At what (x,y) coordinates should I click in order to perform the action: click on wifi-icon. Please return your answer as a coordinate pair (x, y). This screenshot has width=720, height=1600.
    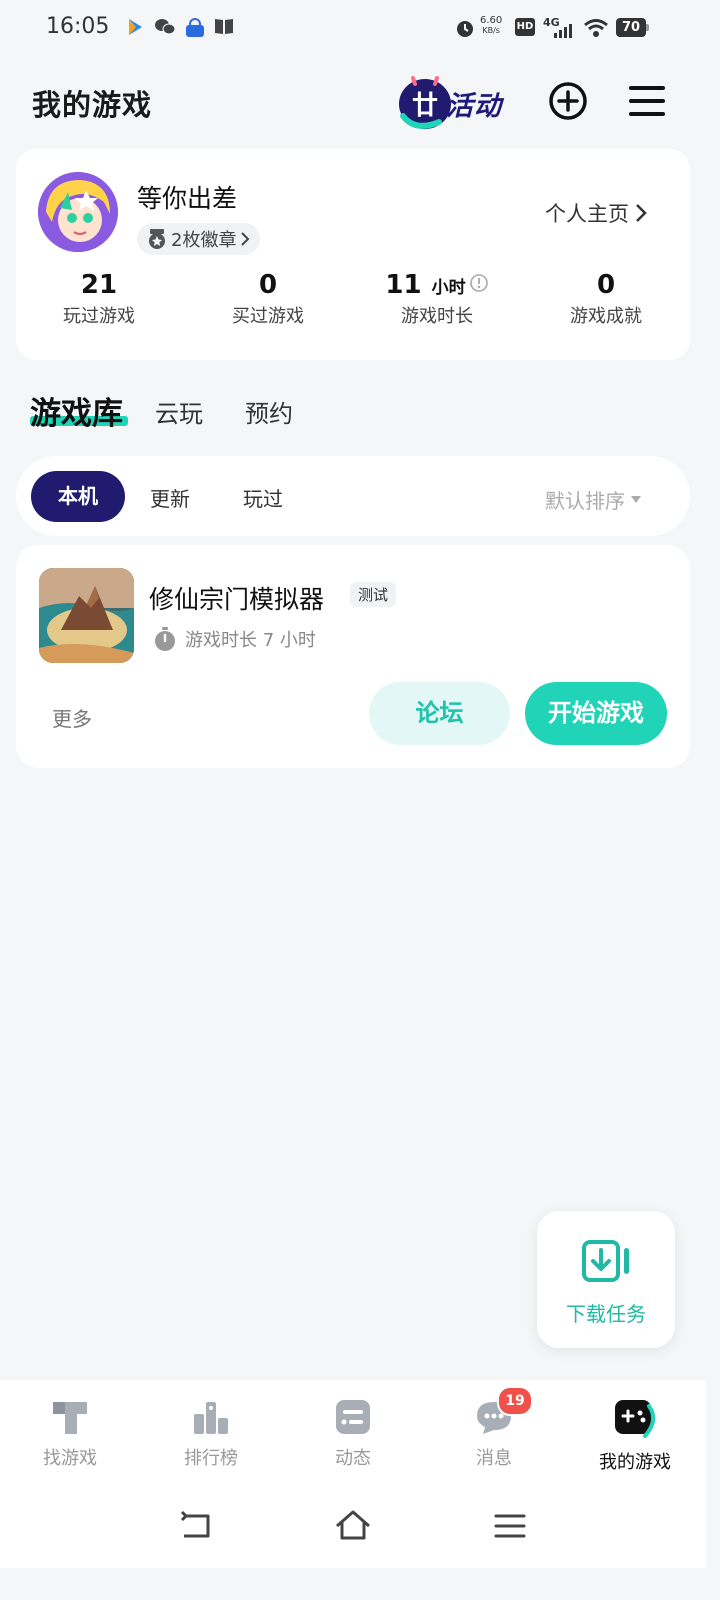
    Looking at the image, I should click on (596, 28).